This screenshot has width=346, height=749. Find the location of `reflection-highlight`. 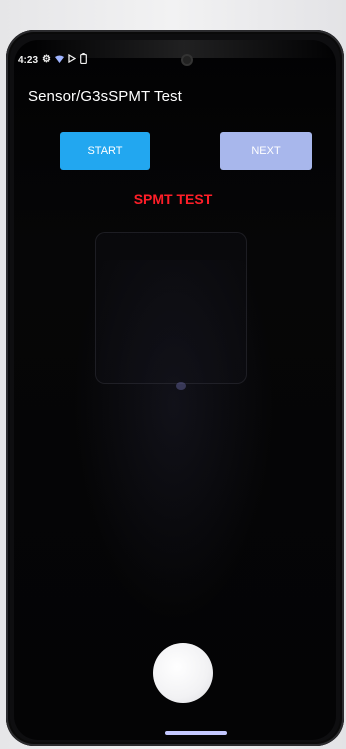

reflection-highlight is located at coordinates (181, 386).